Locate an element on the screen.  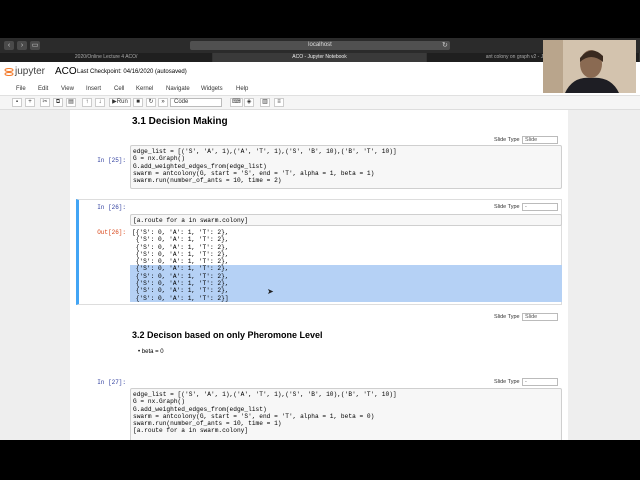
move-down-icon: ↓ is located at coordinates (100, 102).